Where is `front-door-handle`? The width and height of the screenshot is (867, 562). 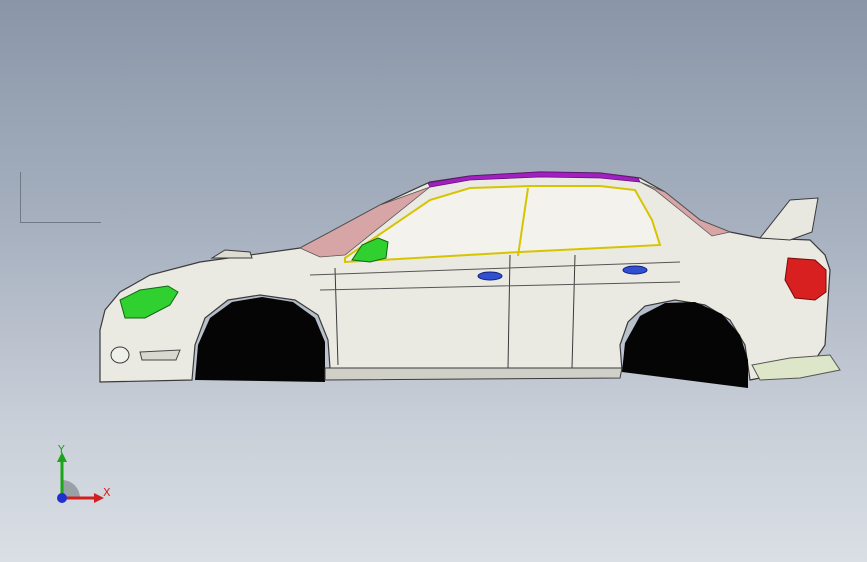
front-door-handle is located at coordinates (490, 276).